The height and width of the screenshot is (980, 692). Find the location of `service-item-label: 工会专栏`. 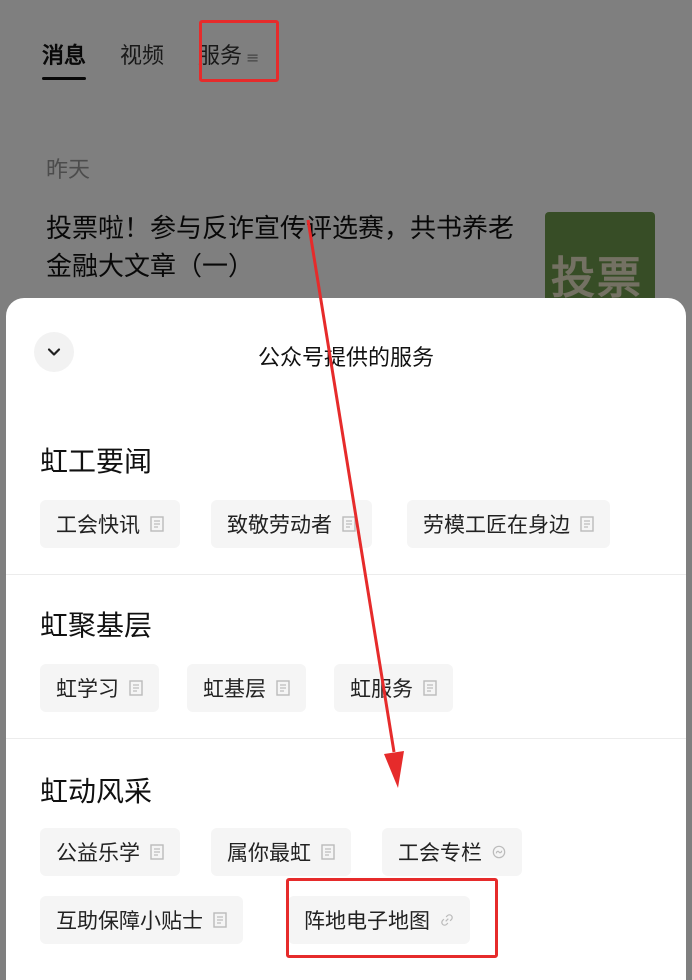

service-item-label: 工会专栏 is located at coordinates (440, 853).